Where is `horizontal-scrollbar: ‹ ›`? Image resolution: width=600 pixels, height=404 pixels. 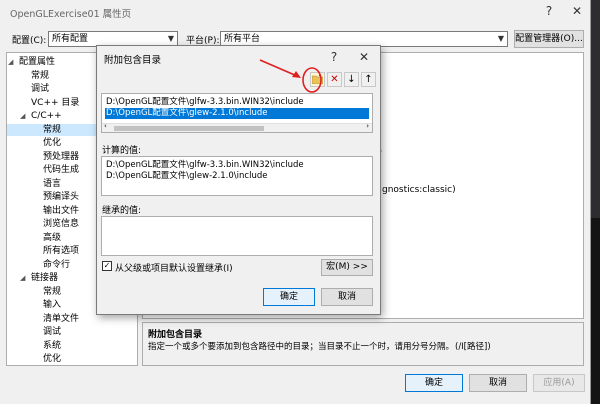
horizontal-scrollbar: ‹ › is located at coordinates (237, 127).